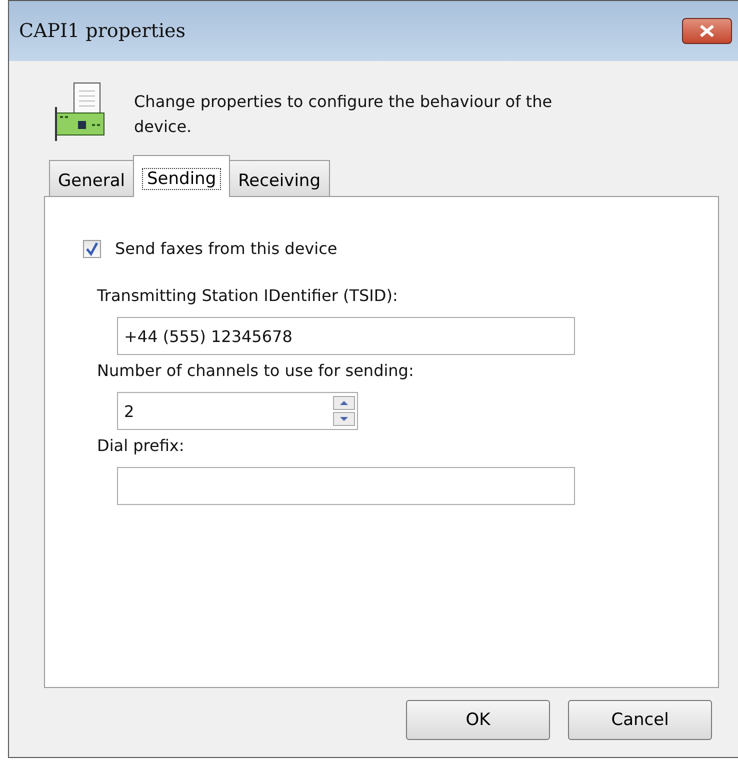  What do you see at coordinates (248, 295) in the screenshot?
I see `field-label: Transmitting Station IDentifier (TSID):` at bounding box center [248, 295].